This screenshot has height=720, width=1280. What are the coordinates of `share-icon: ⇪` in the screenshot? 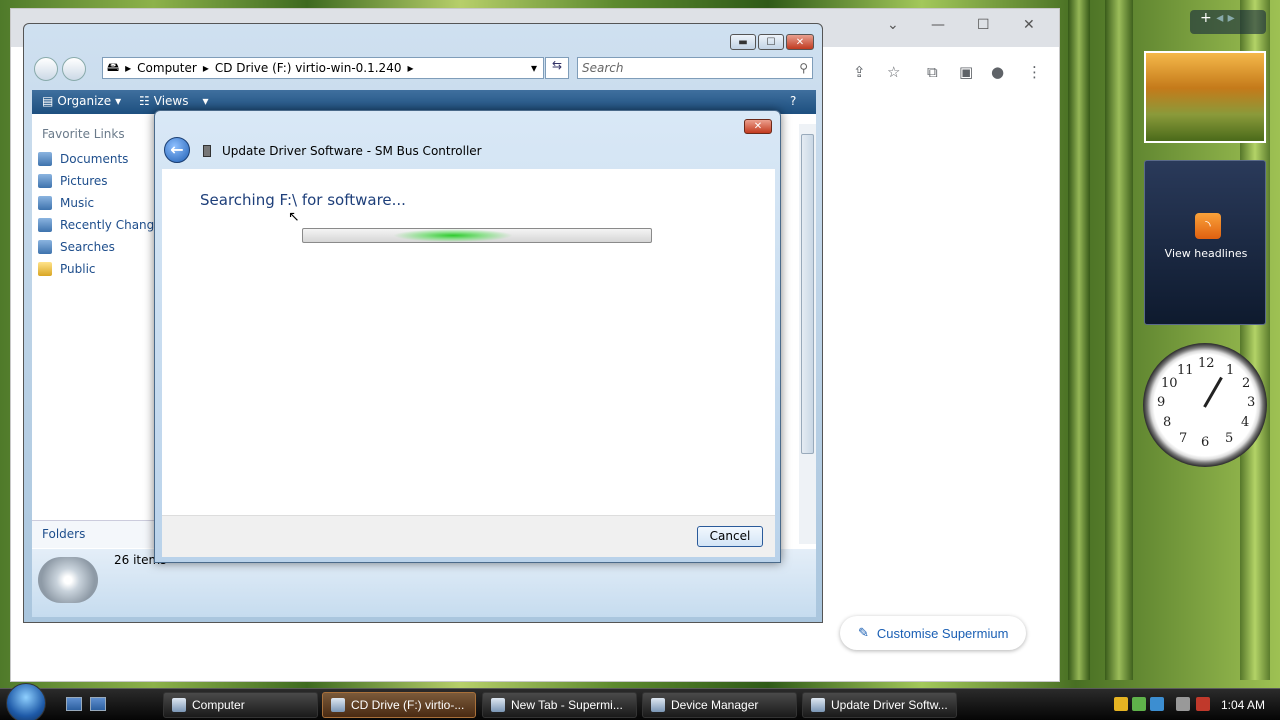 It's located at (859, 72).